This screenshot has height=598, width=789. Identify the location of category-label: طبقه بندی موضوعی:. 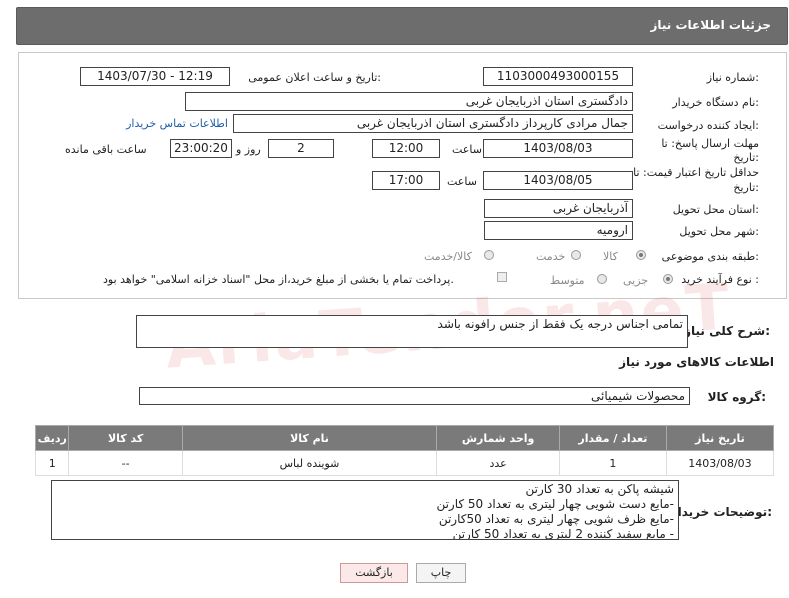
(710, 256).